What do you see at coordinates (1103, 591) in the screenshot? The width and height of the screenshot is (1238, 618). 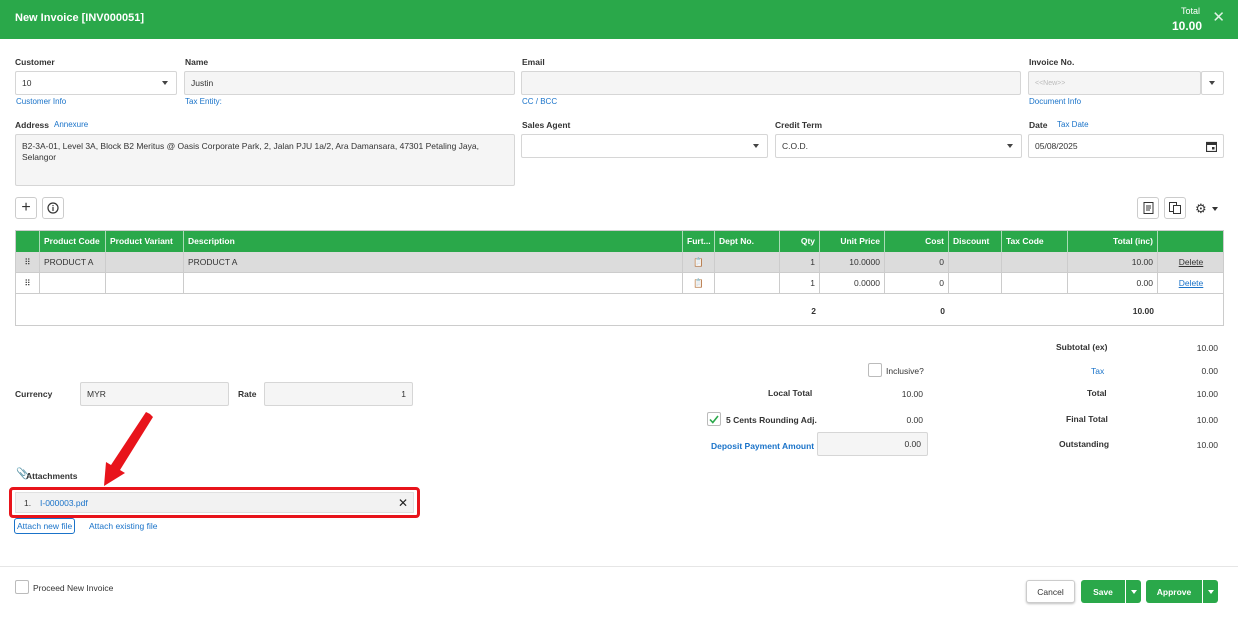 I see `save-button: Save` at bounding box center [1103, 591].